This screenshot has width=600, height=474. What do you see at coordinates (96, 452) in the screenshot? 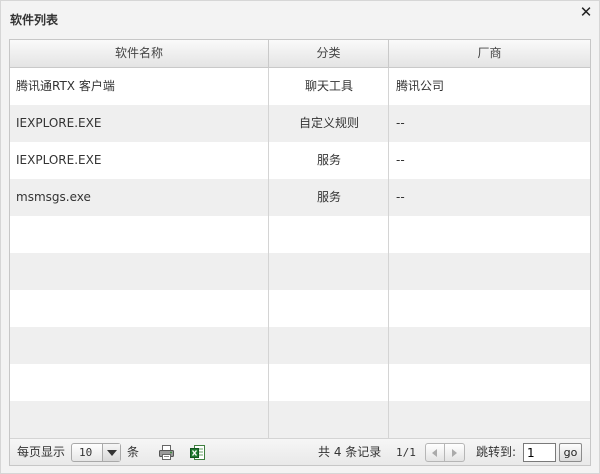
I see `per-page-select: 10` at bounding box center [96, 452].